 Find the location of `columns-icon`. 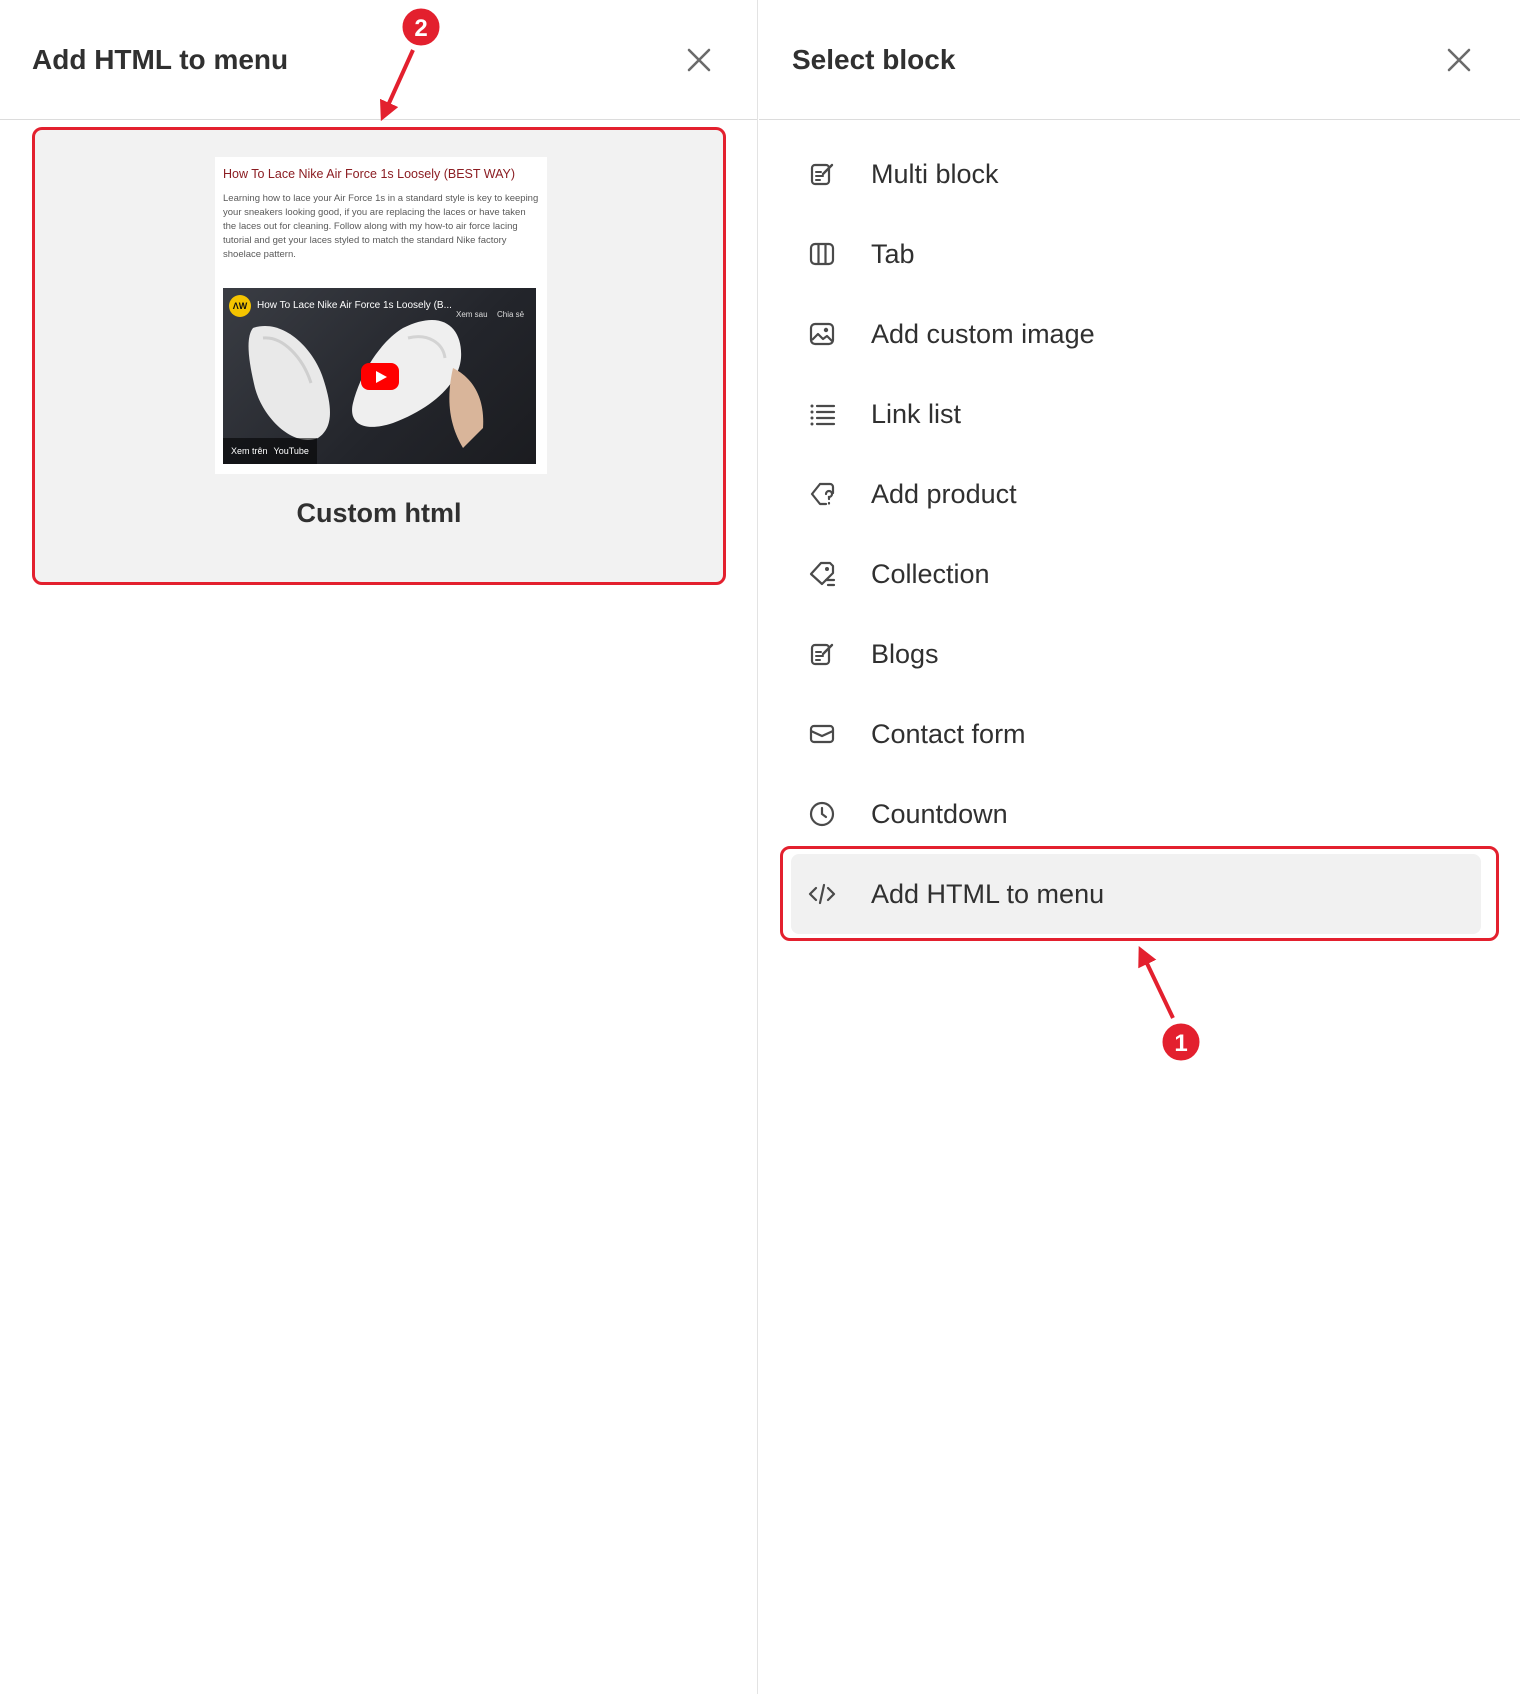

columns-icon is located at coordinates (822, 254).